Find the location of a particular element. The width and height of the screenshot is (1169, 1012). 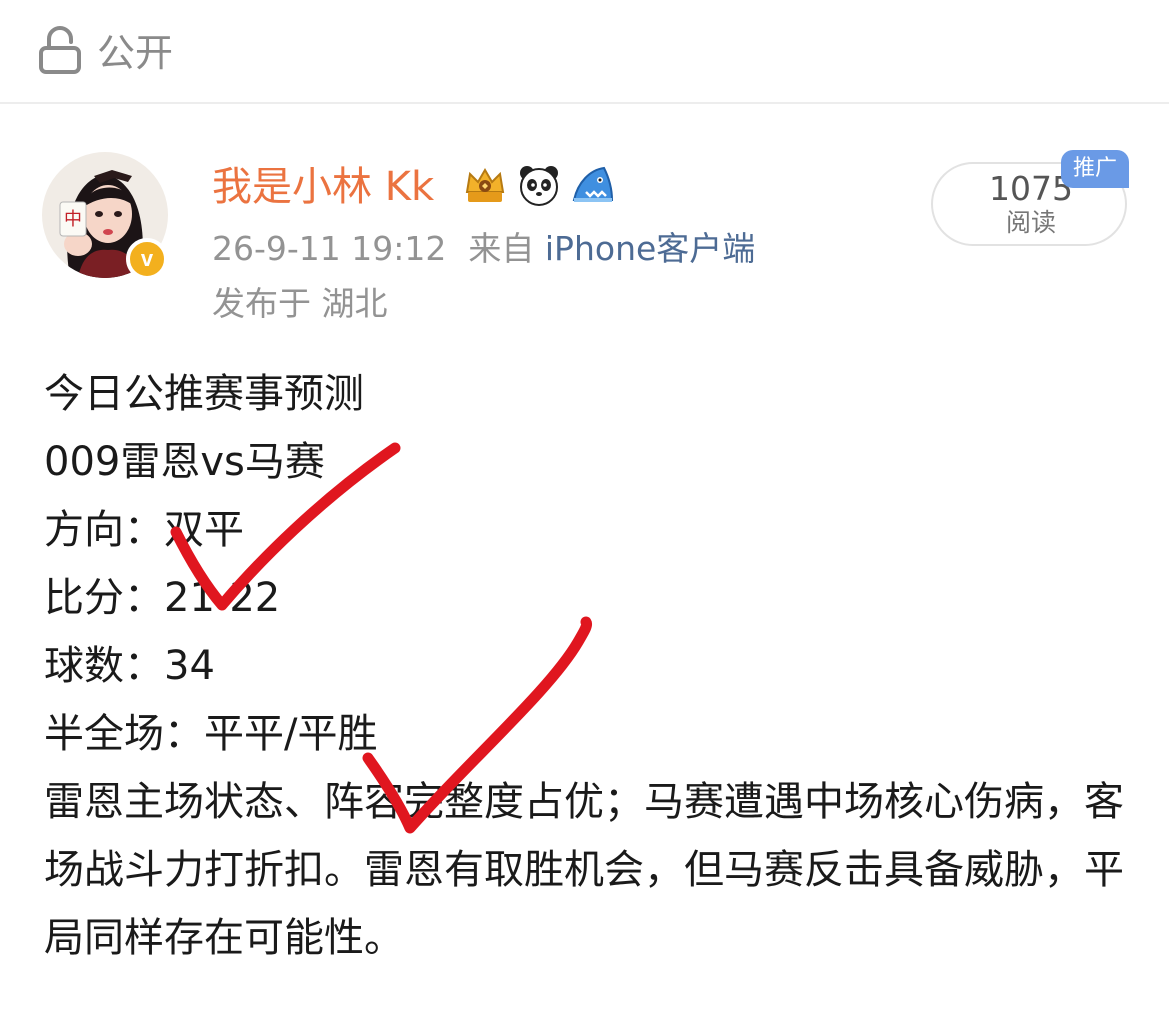

post-line: 比分：21-22 is located at coordinates (162, 598).